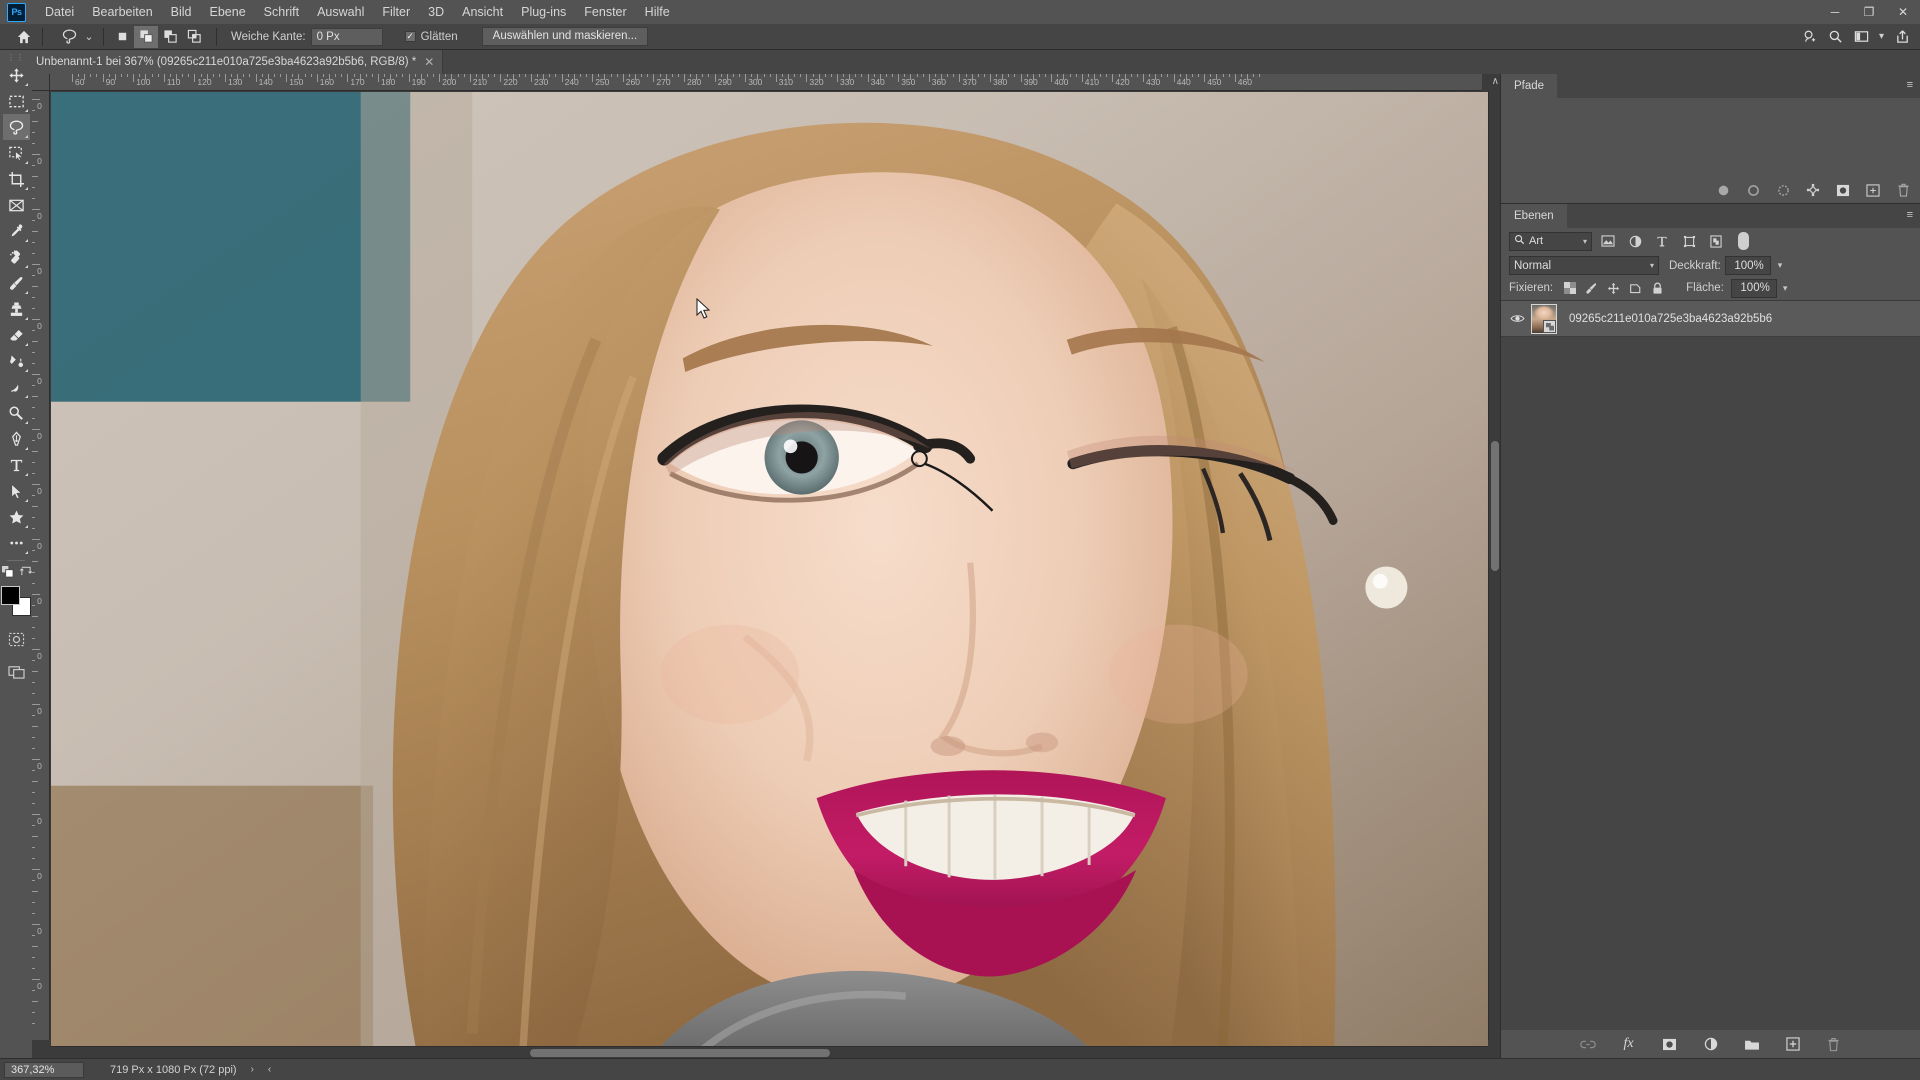 The image size is (1920, 1080). Describe the element at coordinates (1910, 85) in the screenshot. I see `paths-panel-menu-icon: ≡` at that location.